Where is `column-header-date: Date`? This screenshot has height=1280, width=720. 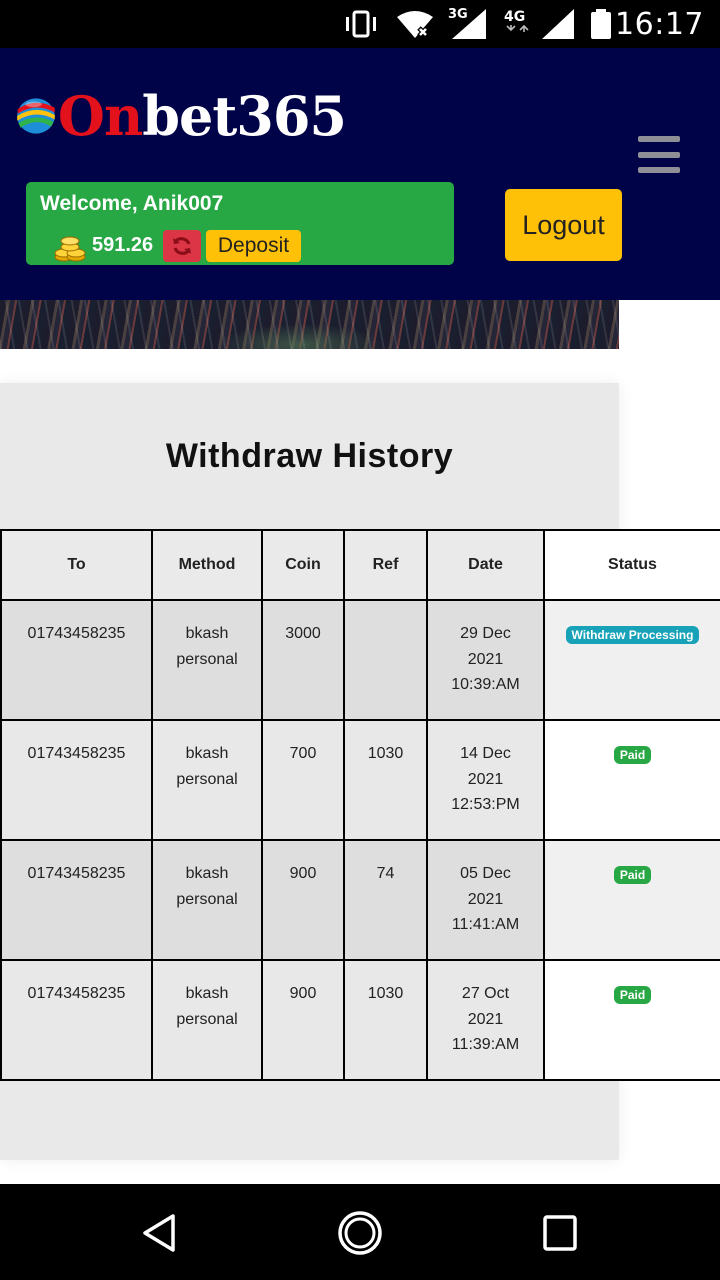
column-header-date: Date is located at coordinates (485, 565).